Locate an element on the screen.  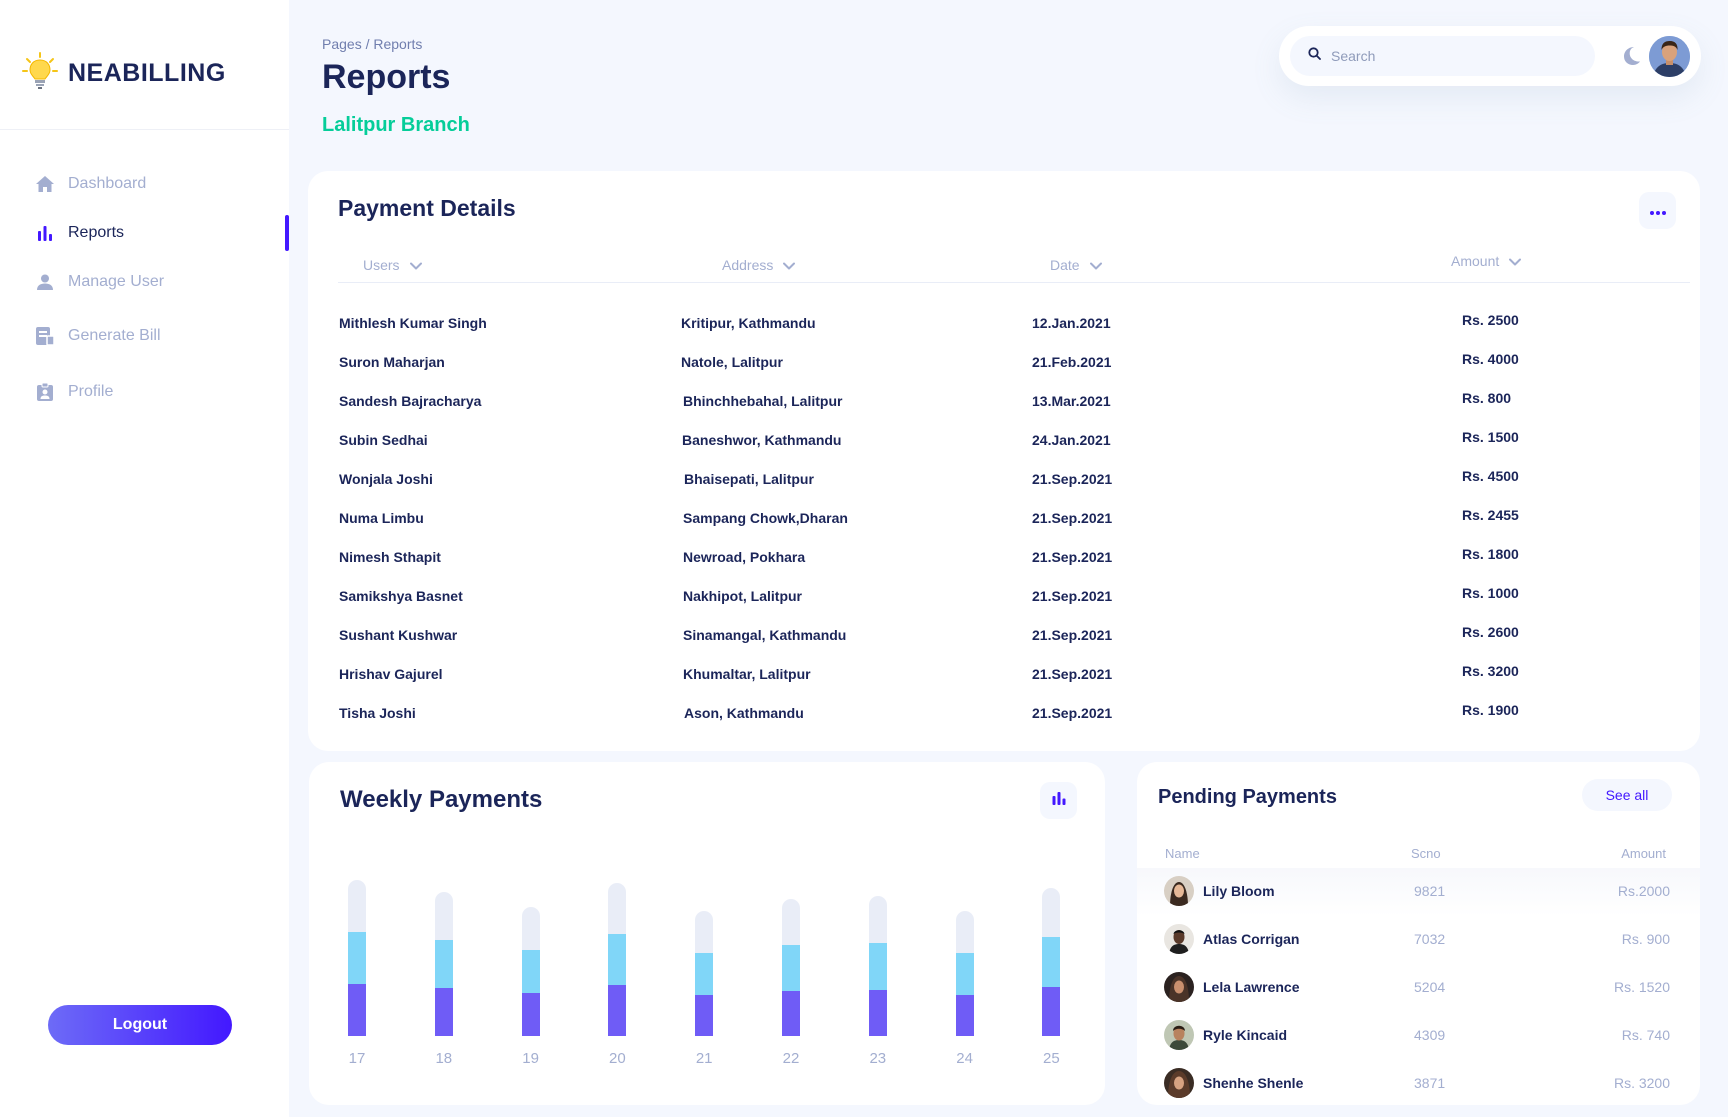
cell-address: Sinamangal, Kathmandu is located at coordinates (765, 635).